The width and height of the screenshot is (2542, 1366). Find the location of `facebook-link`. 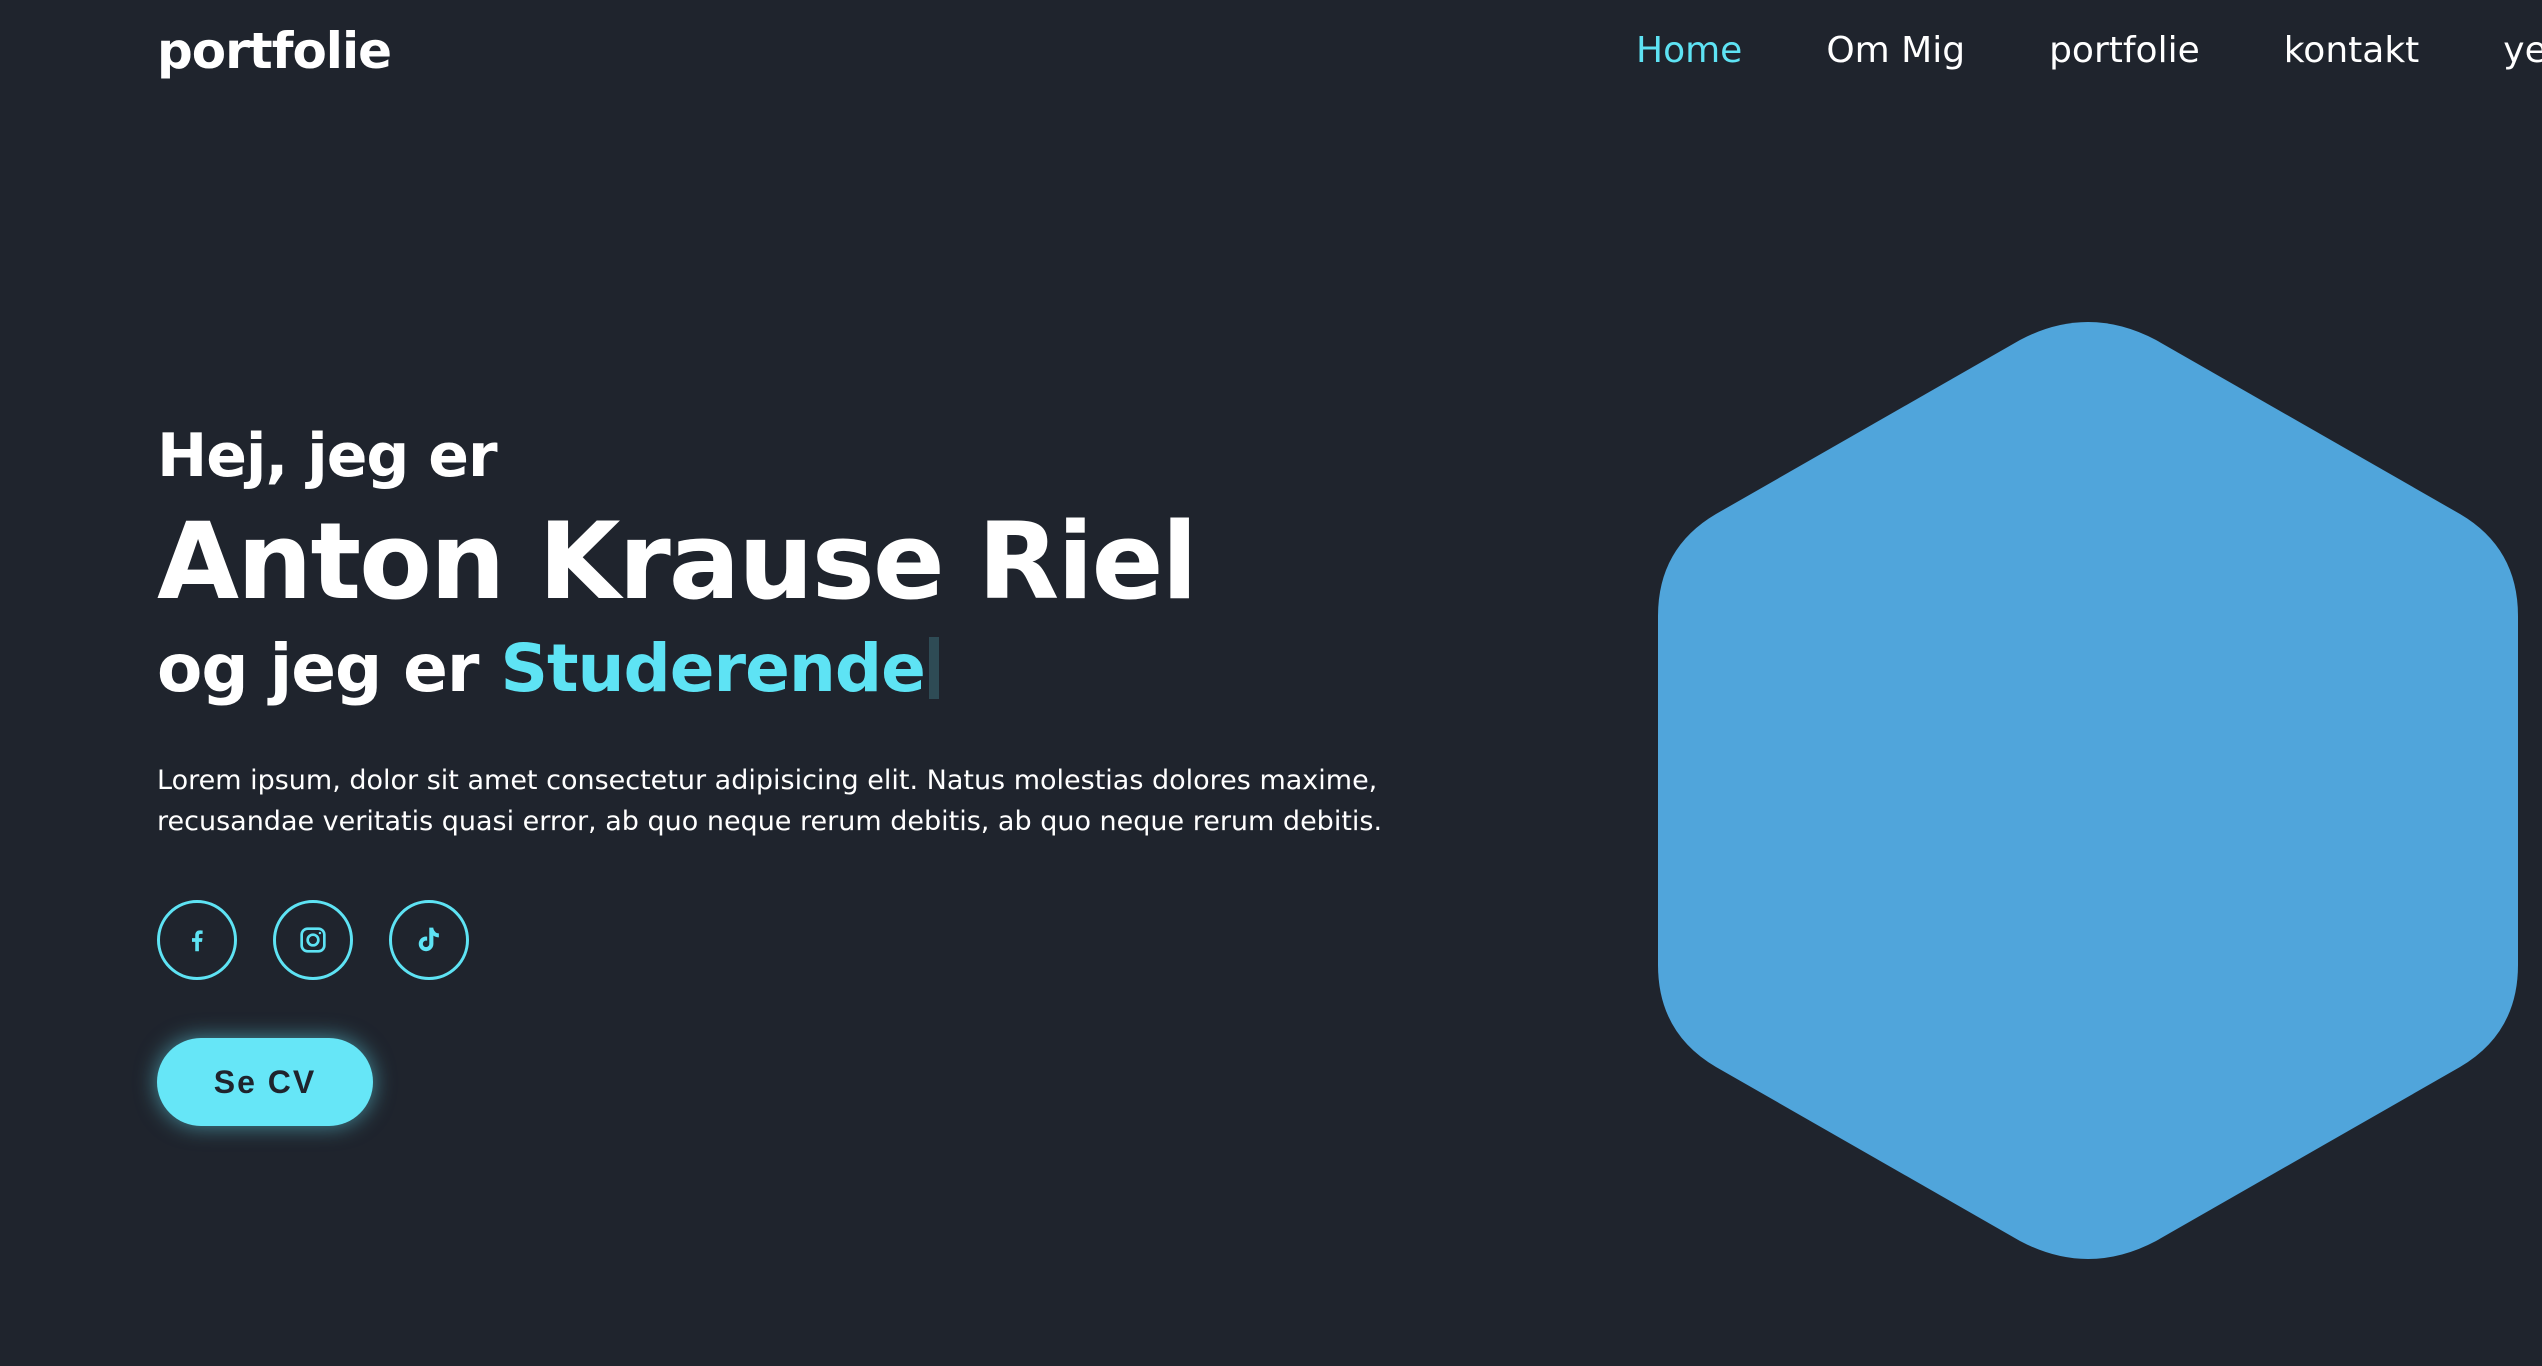

facebook-link is located at coordinates (197, 940).